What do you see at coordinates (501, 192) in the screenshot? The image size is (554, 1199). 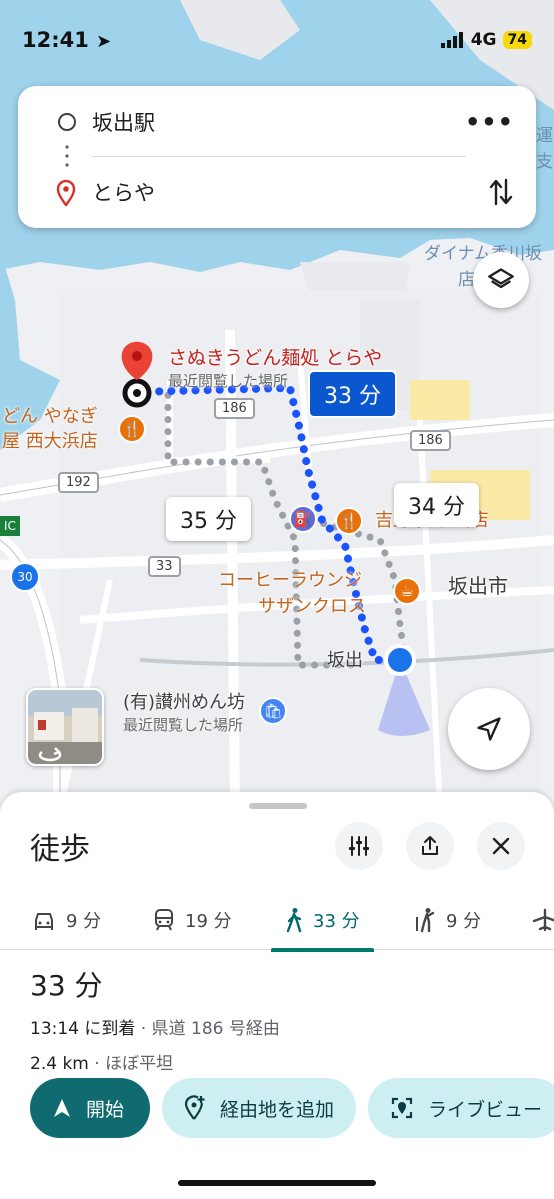 I see `swap-icon` at bounding box center [501, 192].